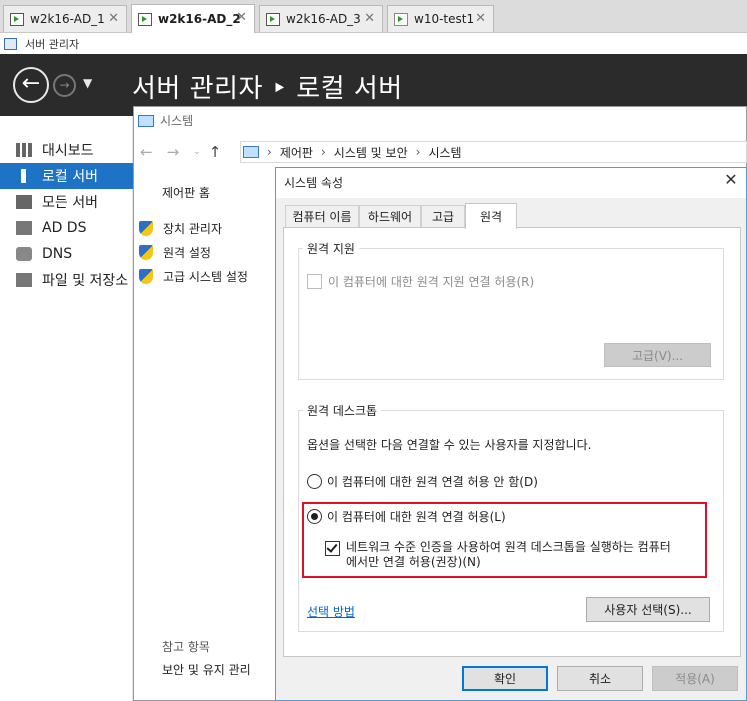  I want to click on nav-item-label: 파일 및 저장소, so click(85, 281).